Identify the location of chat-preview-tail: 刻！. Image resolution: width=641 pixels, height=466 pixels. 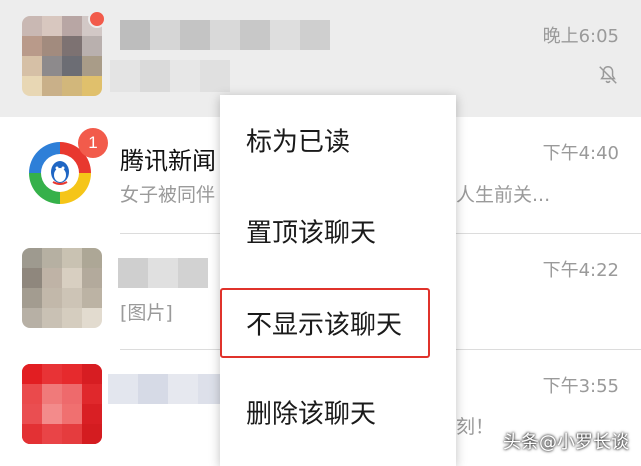
(475, 427).